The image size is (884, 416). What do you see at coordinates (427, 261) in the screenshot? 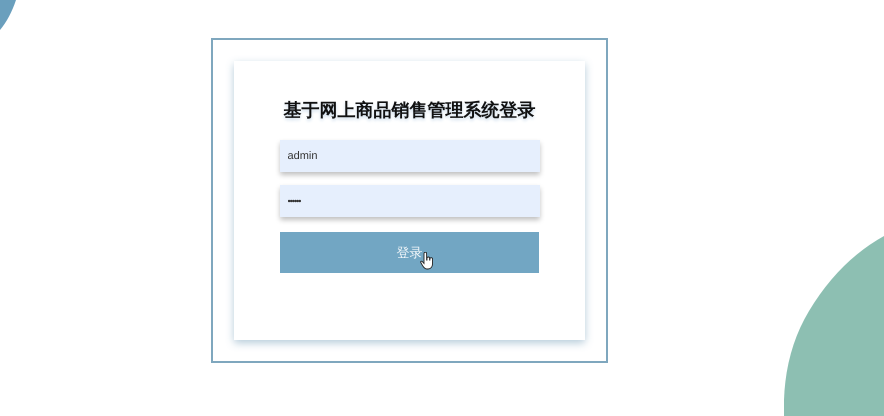
I see `hand-cursor-icon` at bounding box center [427, 261].